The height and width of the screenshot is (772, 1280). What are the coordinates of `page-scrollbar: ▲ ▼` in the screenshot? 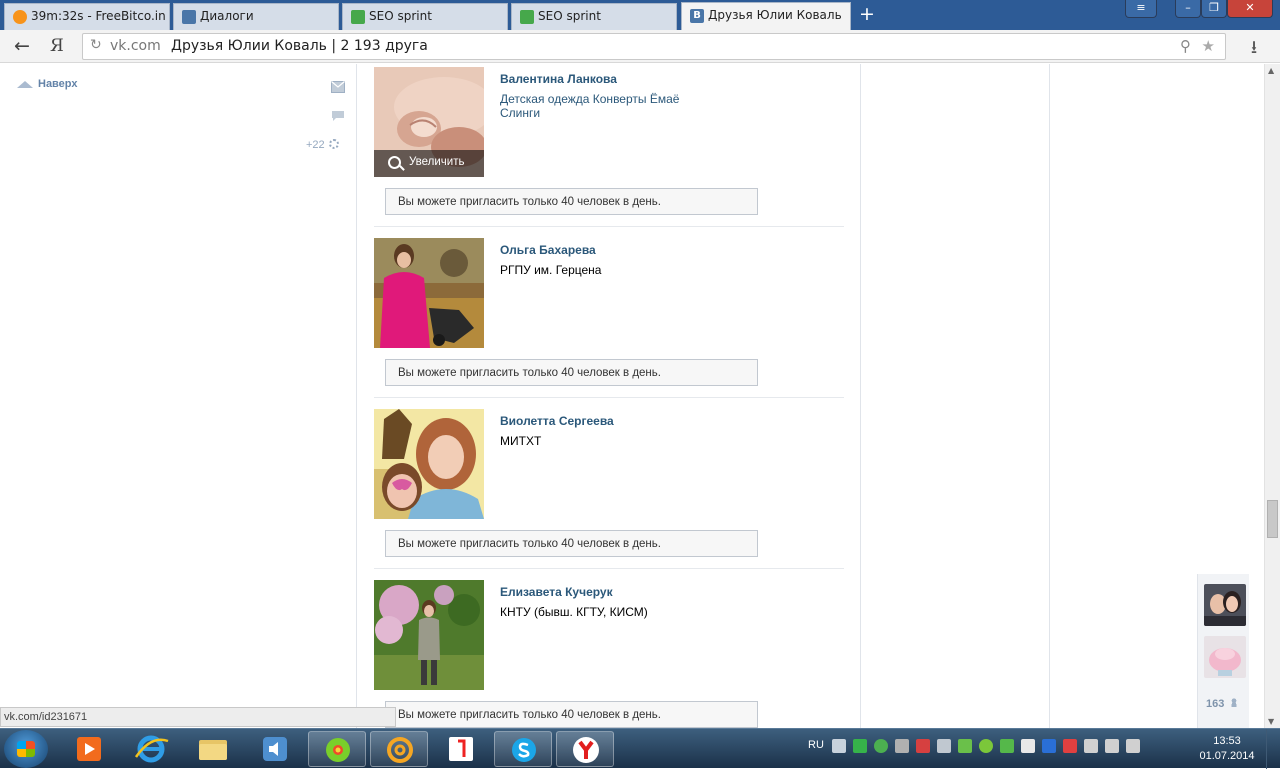 It's located at (1272, 396).